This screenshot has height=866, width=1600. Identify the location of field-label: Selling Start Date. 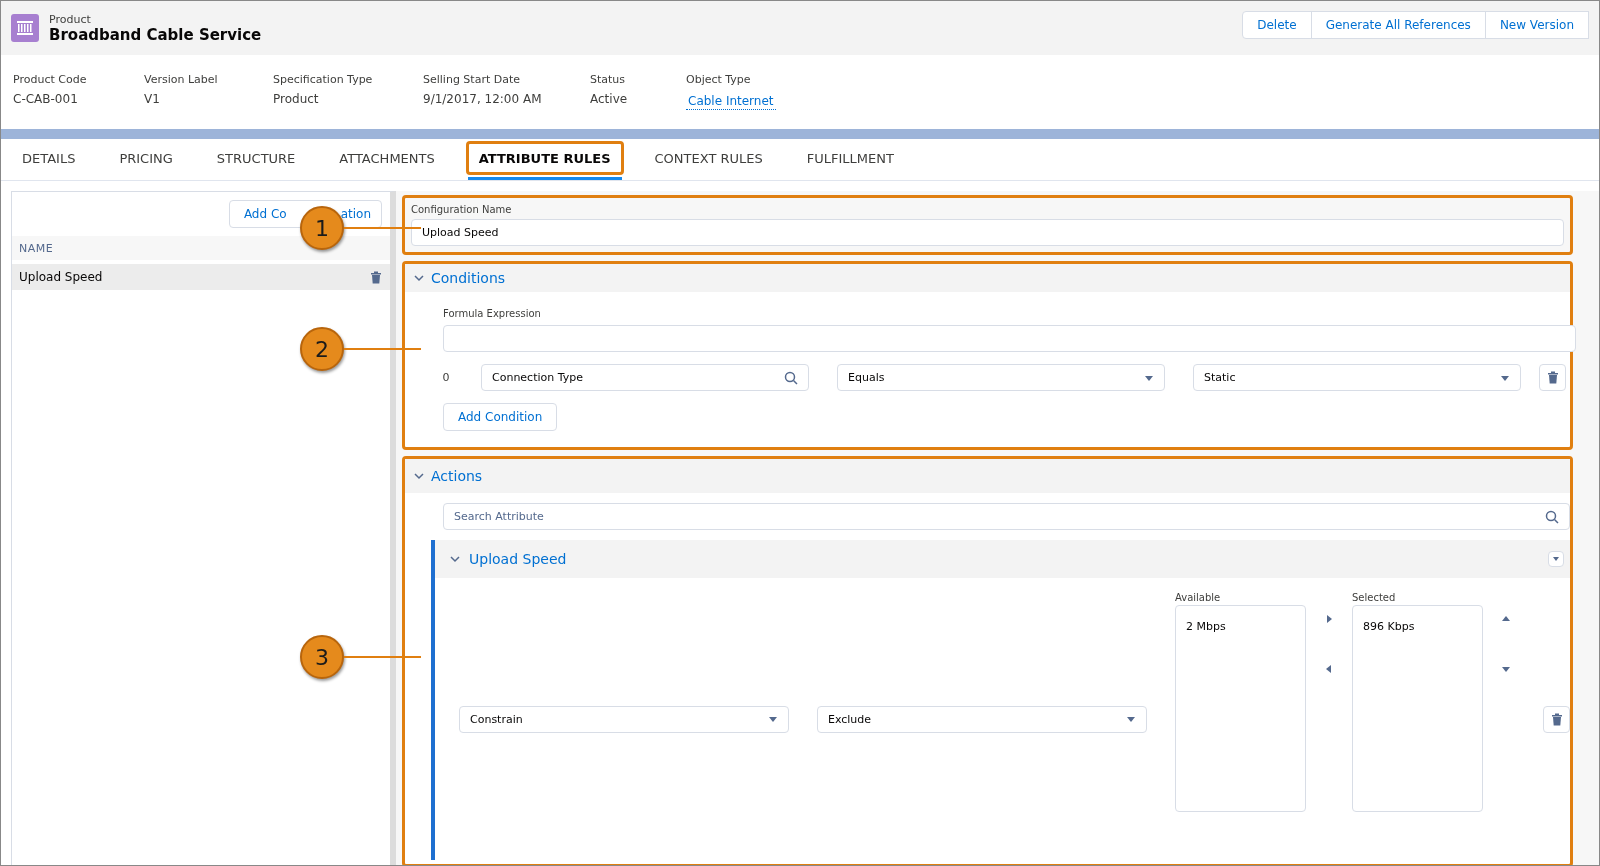
(472, 79).